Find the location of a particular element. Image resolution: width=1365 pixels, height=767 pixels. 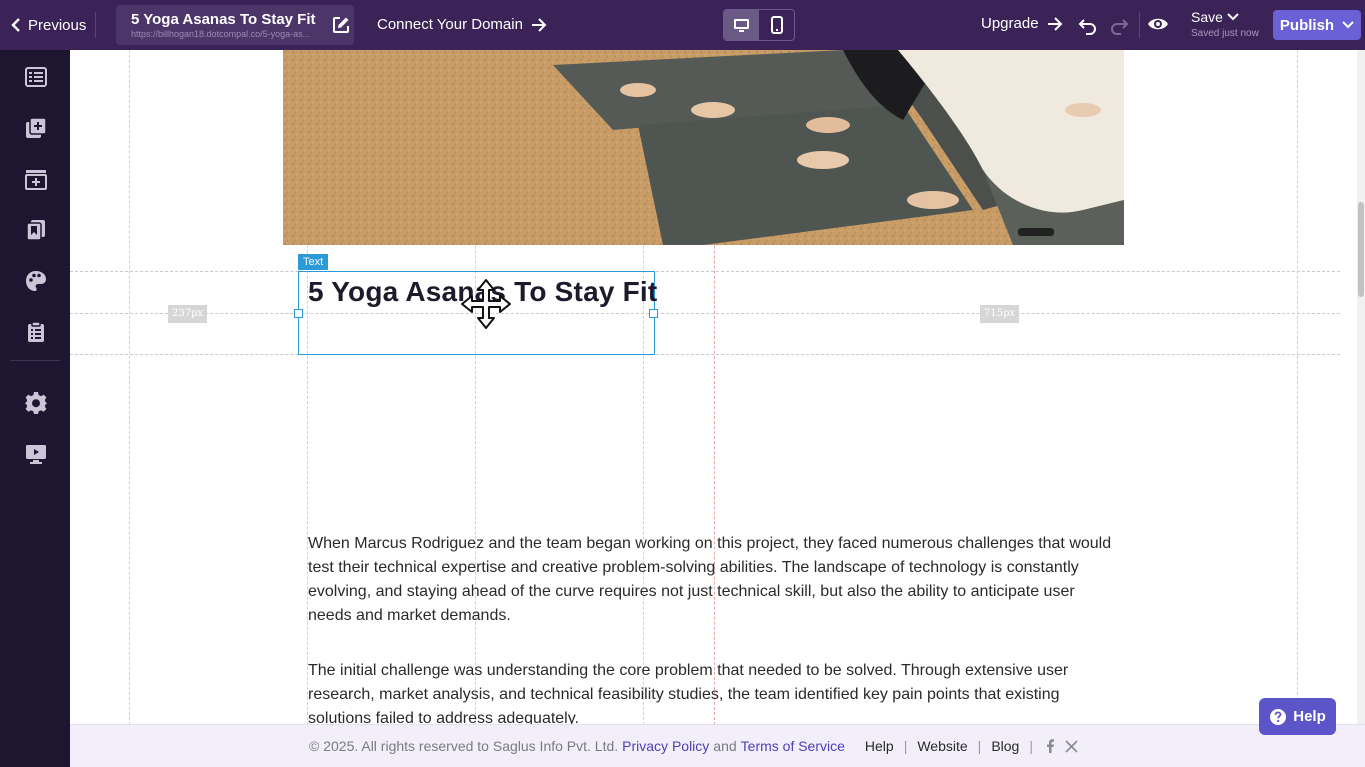

sidebar is located at coordinates (35, 408).